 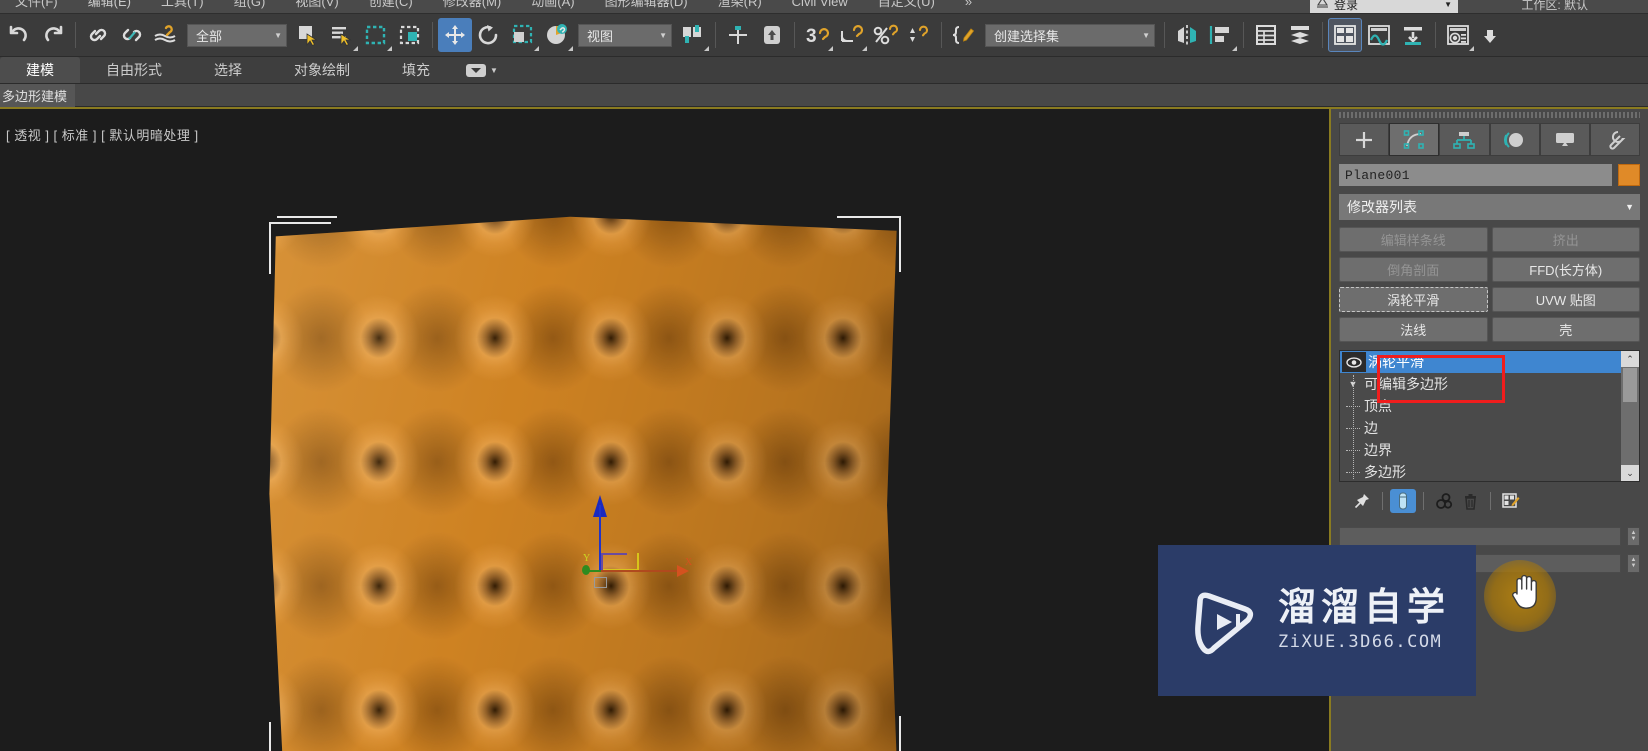 I want to click on modifier-stack-row-turbosmooth: 涡轮平滑, so click(x=1480, y=362).